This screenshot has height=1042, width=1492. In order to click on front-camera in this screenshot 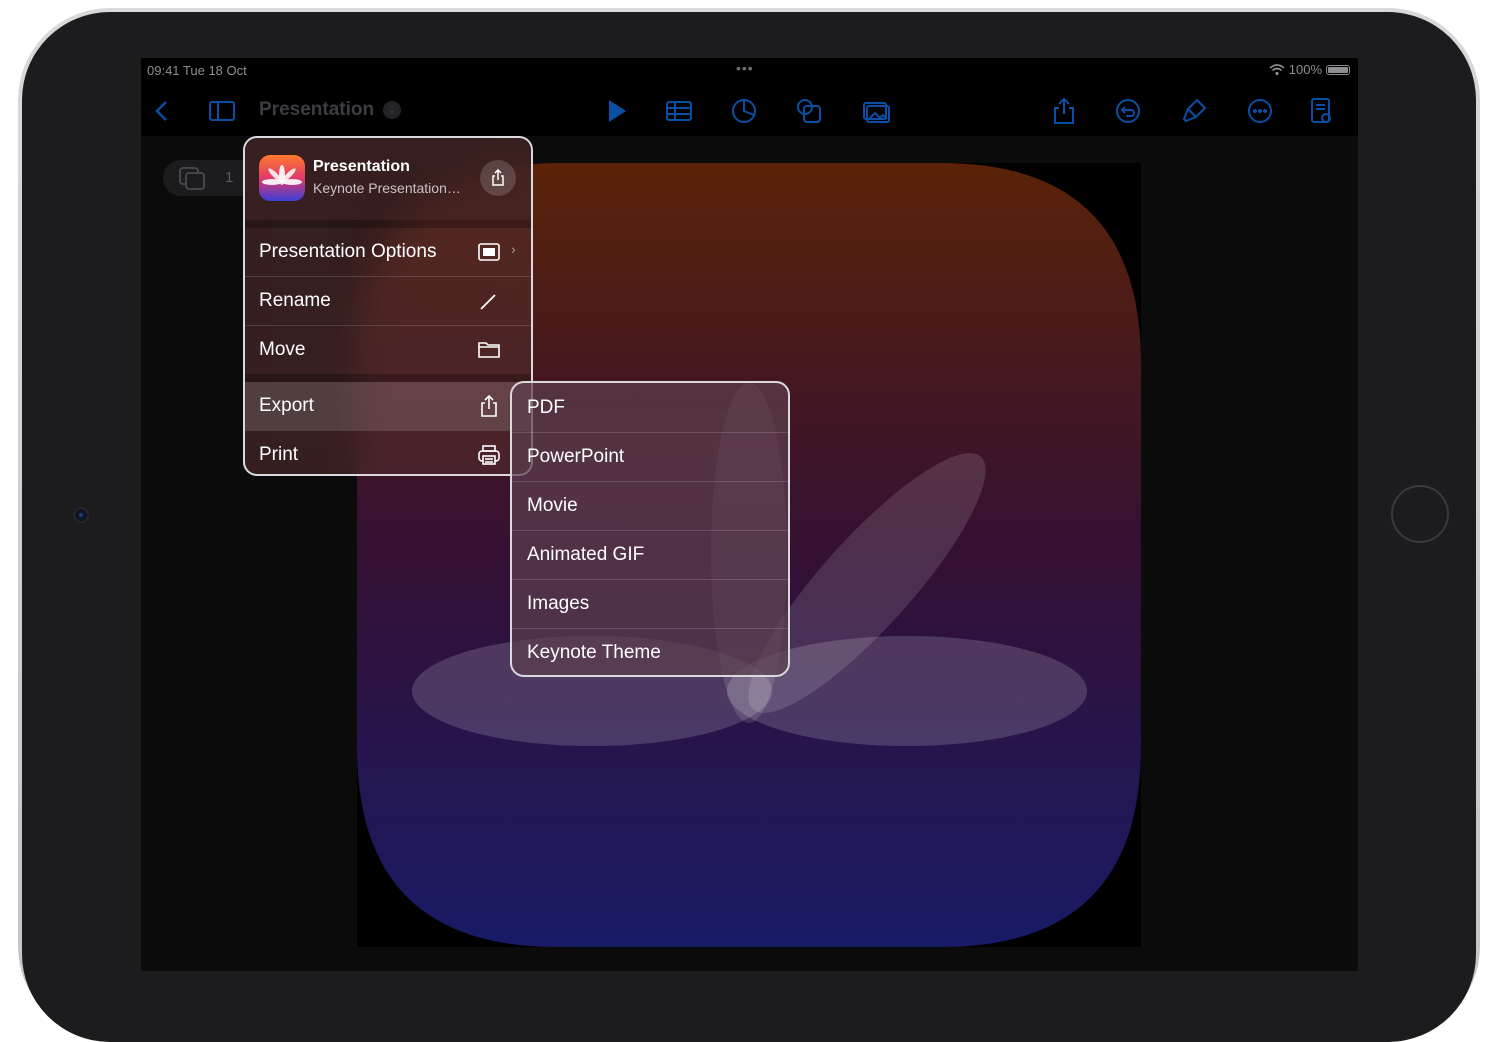, I will do `click(81, 515)`.